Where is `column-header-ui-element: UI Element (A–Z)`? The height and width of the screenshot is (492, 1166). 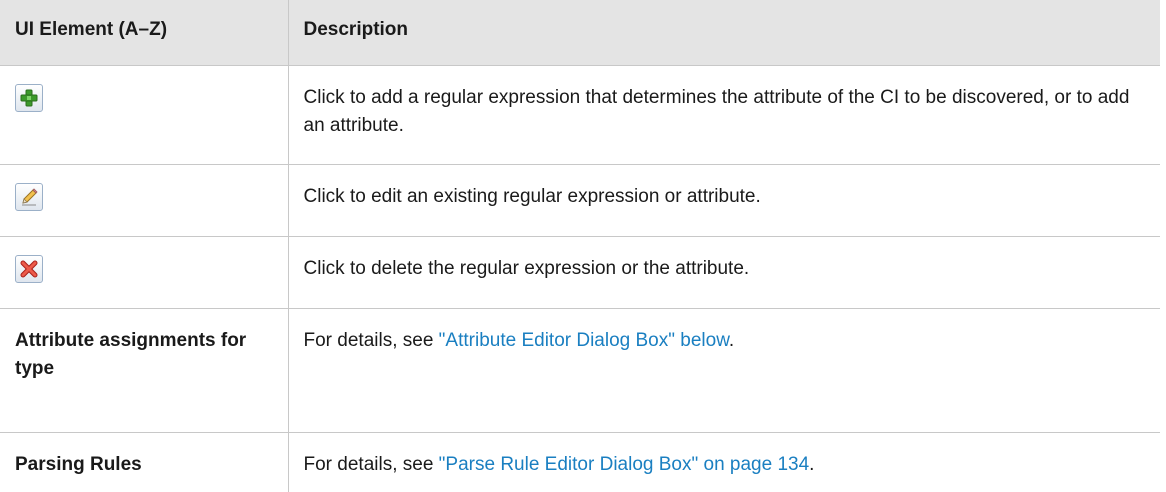 column-header-ui-element: UI Element (A–Z) is located at coordinates (144, 33).